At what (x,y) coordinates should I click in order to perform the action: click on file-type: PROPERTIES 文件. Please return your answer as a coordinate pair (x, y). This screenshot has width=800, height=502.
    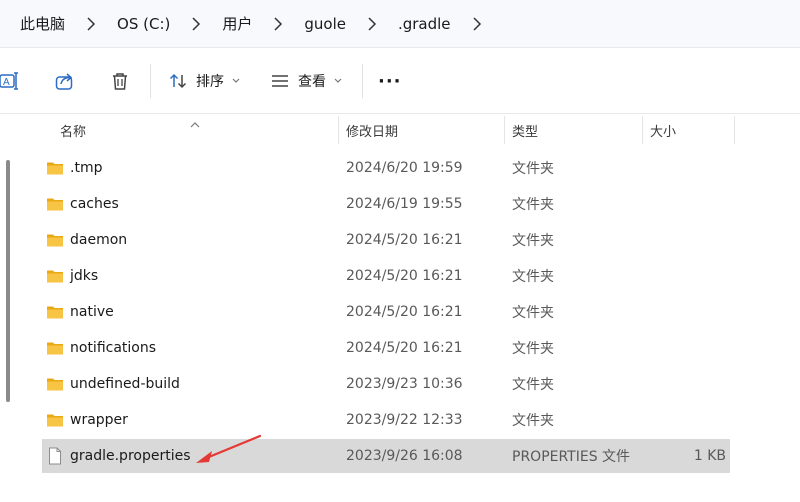
    Looking at the image, I should click on (571, 457).